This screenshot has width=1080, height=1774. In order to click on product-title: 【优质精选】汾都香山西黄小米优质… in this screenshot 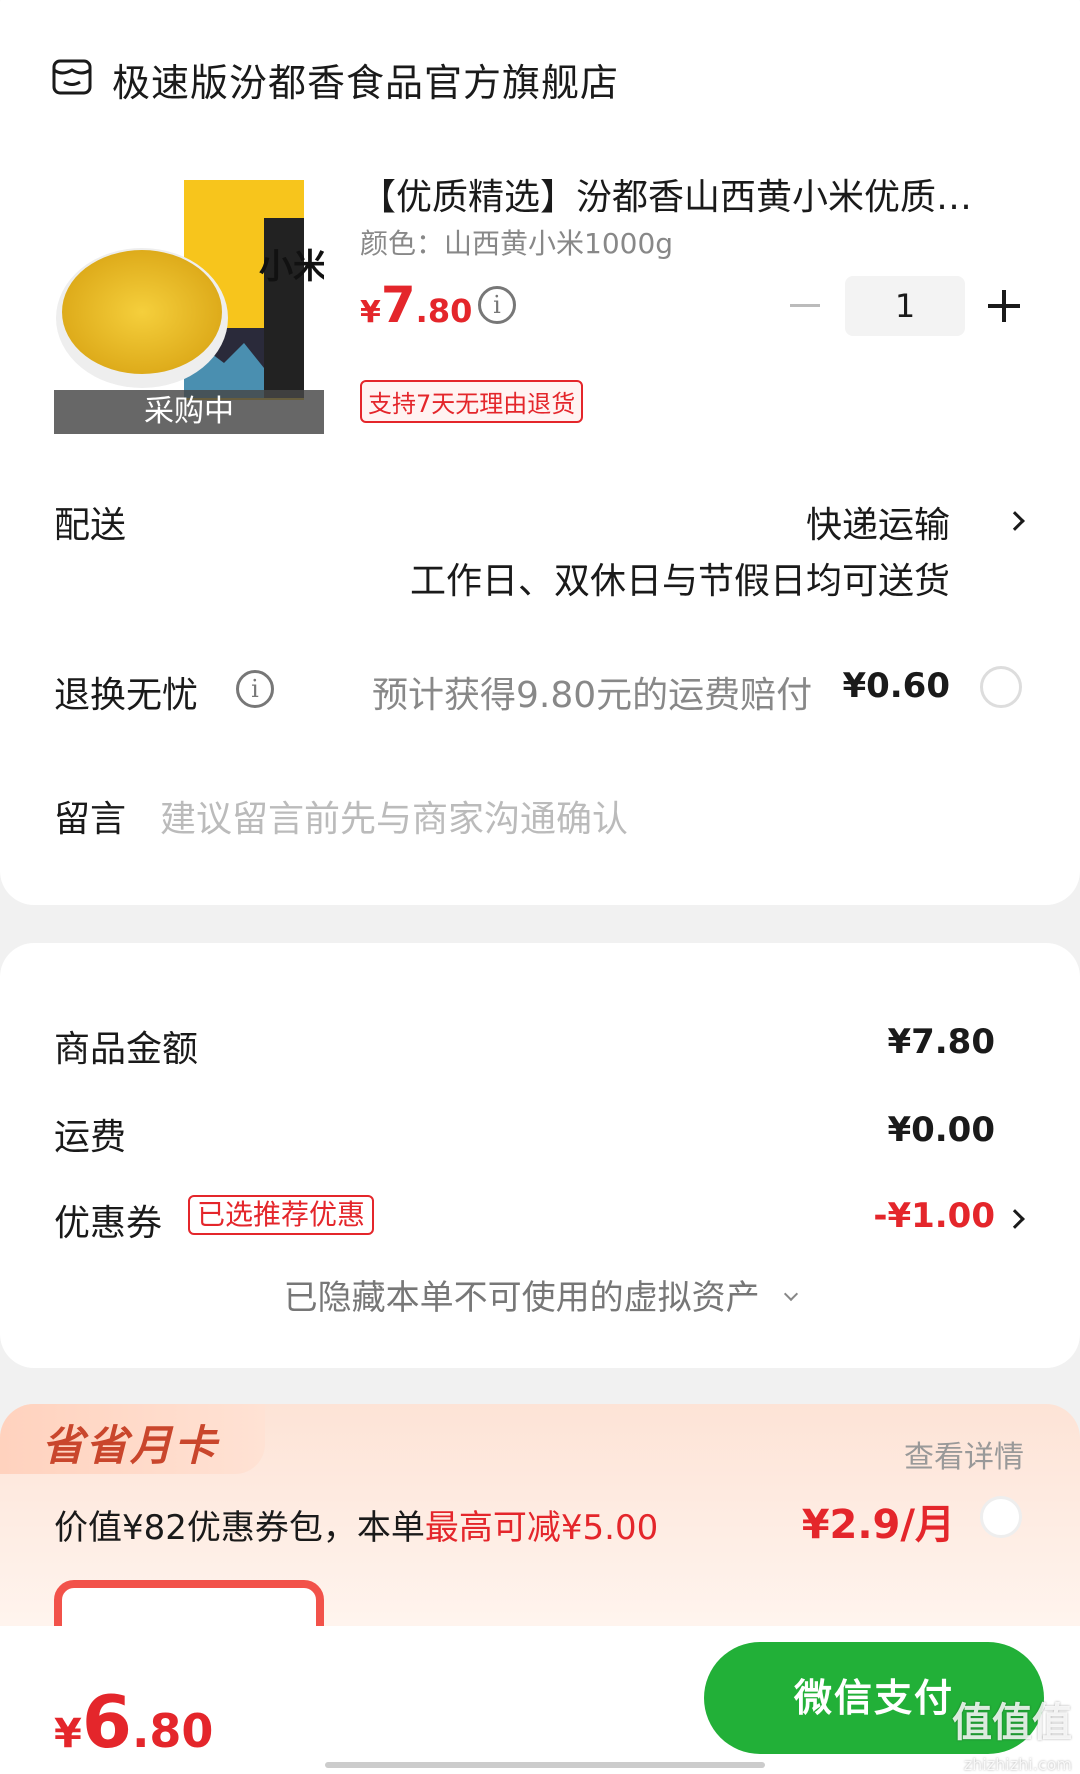, I will do `click(692, 194)`.